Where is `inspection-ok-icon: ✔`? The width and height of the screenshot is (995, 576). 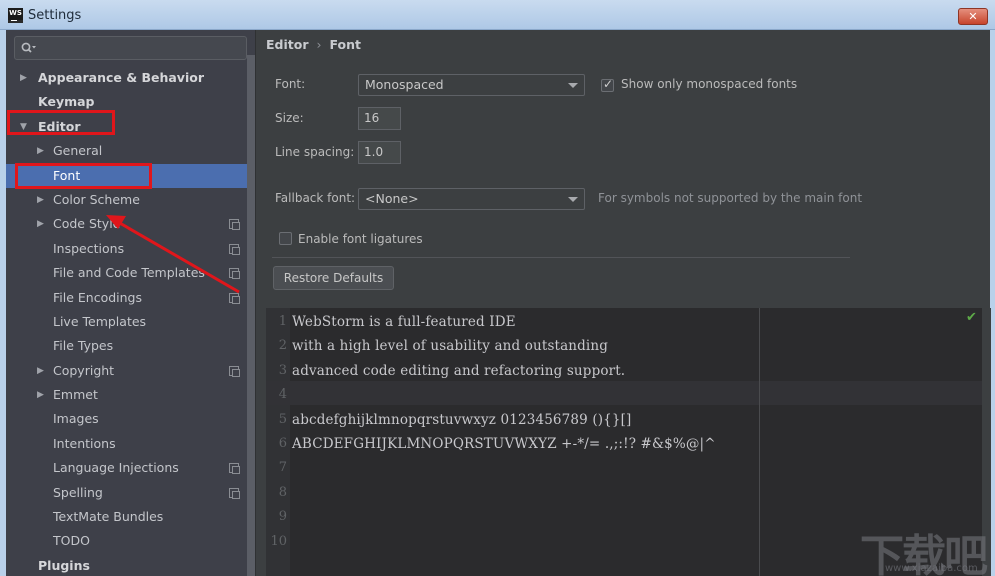 inspection-ok-icon: ✔ is located at coordinates (971, 317).